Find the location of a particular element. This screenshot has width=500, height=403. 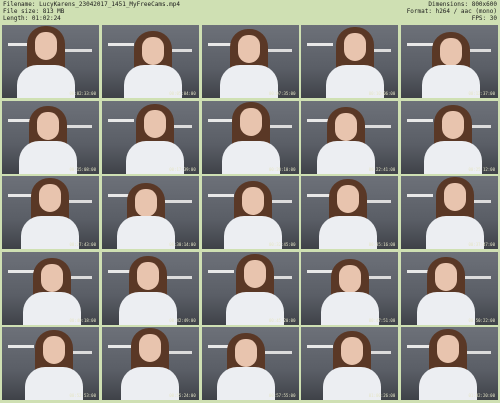

timestamp-label: 00:07:35:00 is located at coordinates (282, 93).